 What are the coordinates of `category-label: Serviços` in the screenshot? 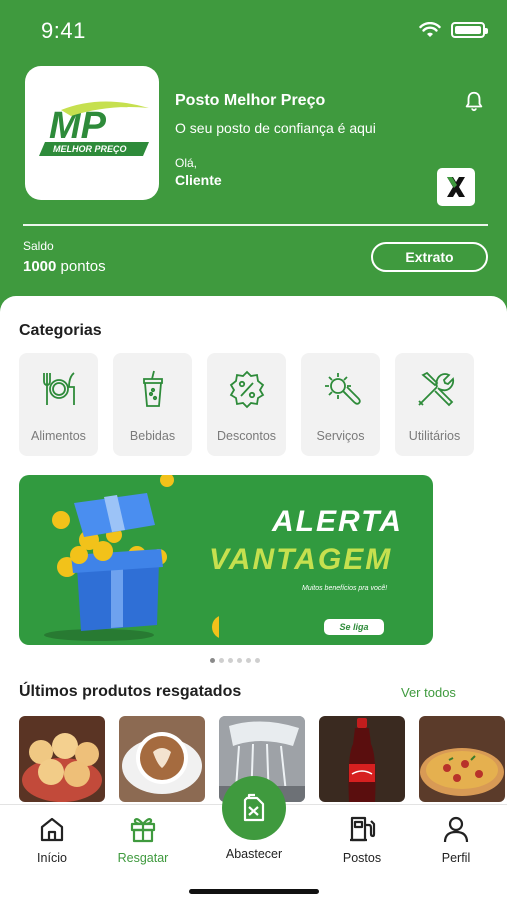 It's located at (340, 436).